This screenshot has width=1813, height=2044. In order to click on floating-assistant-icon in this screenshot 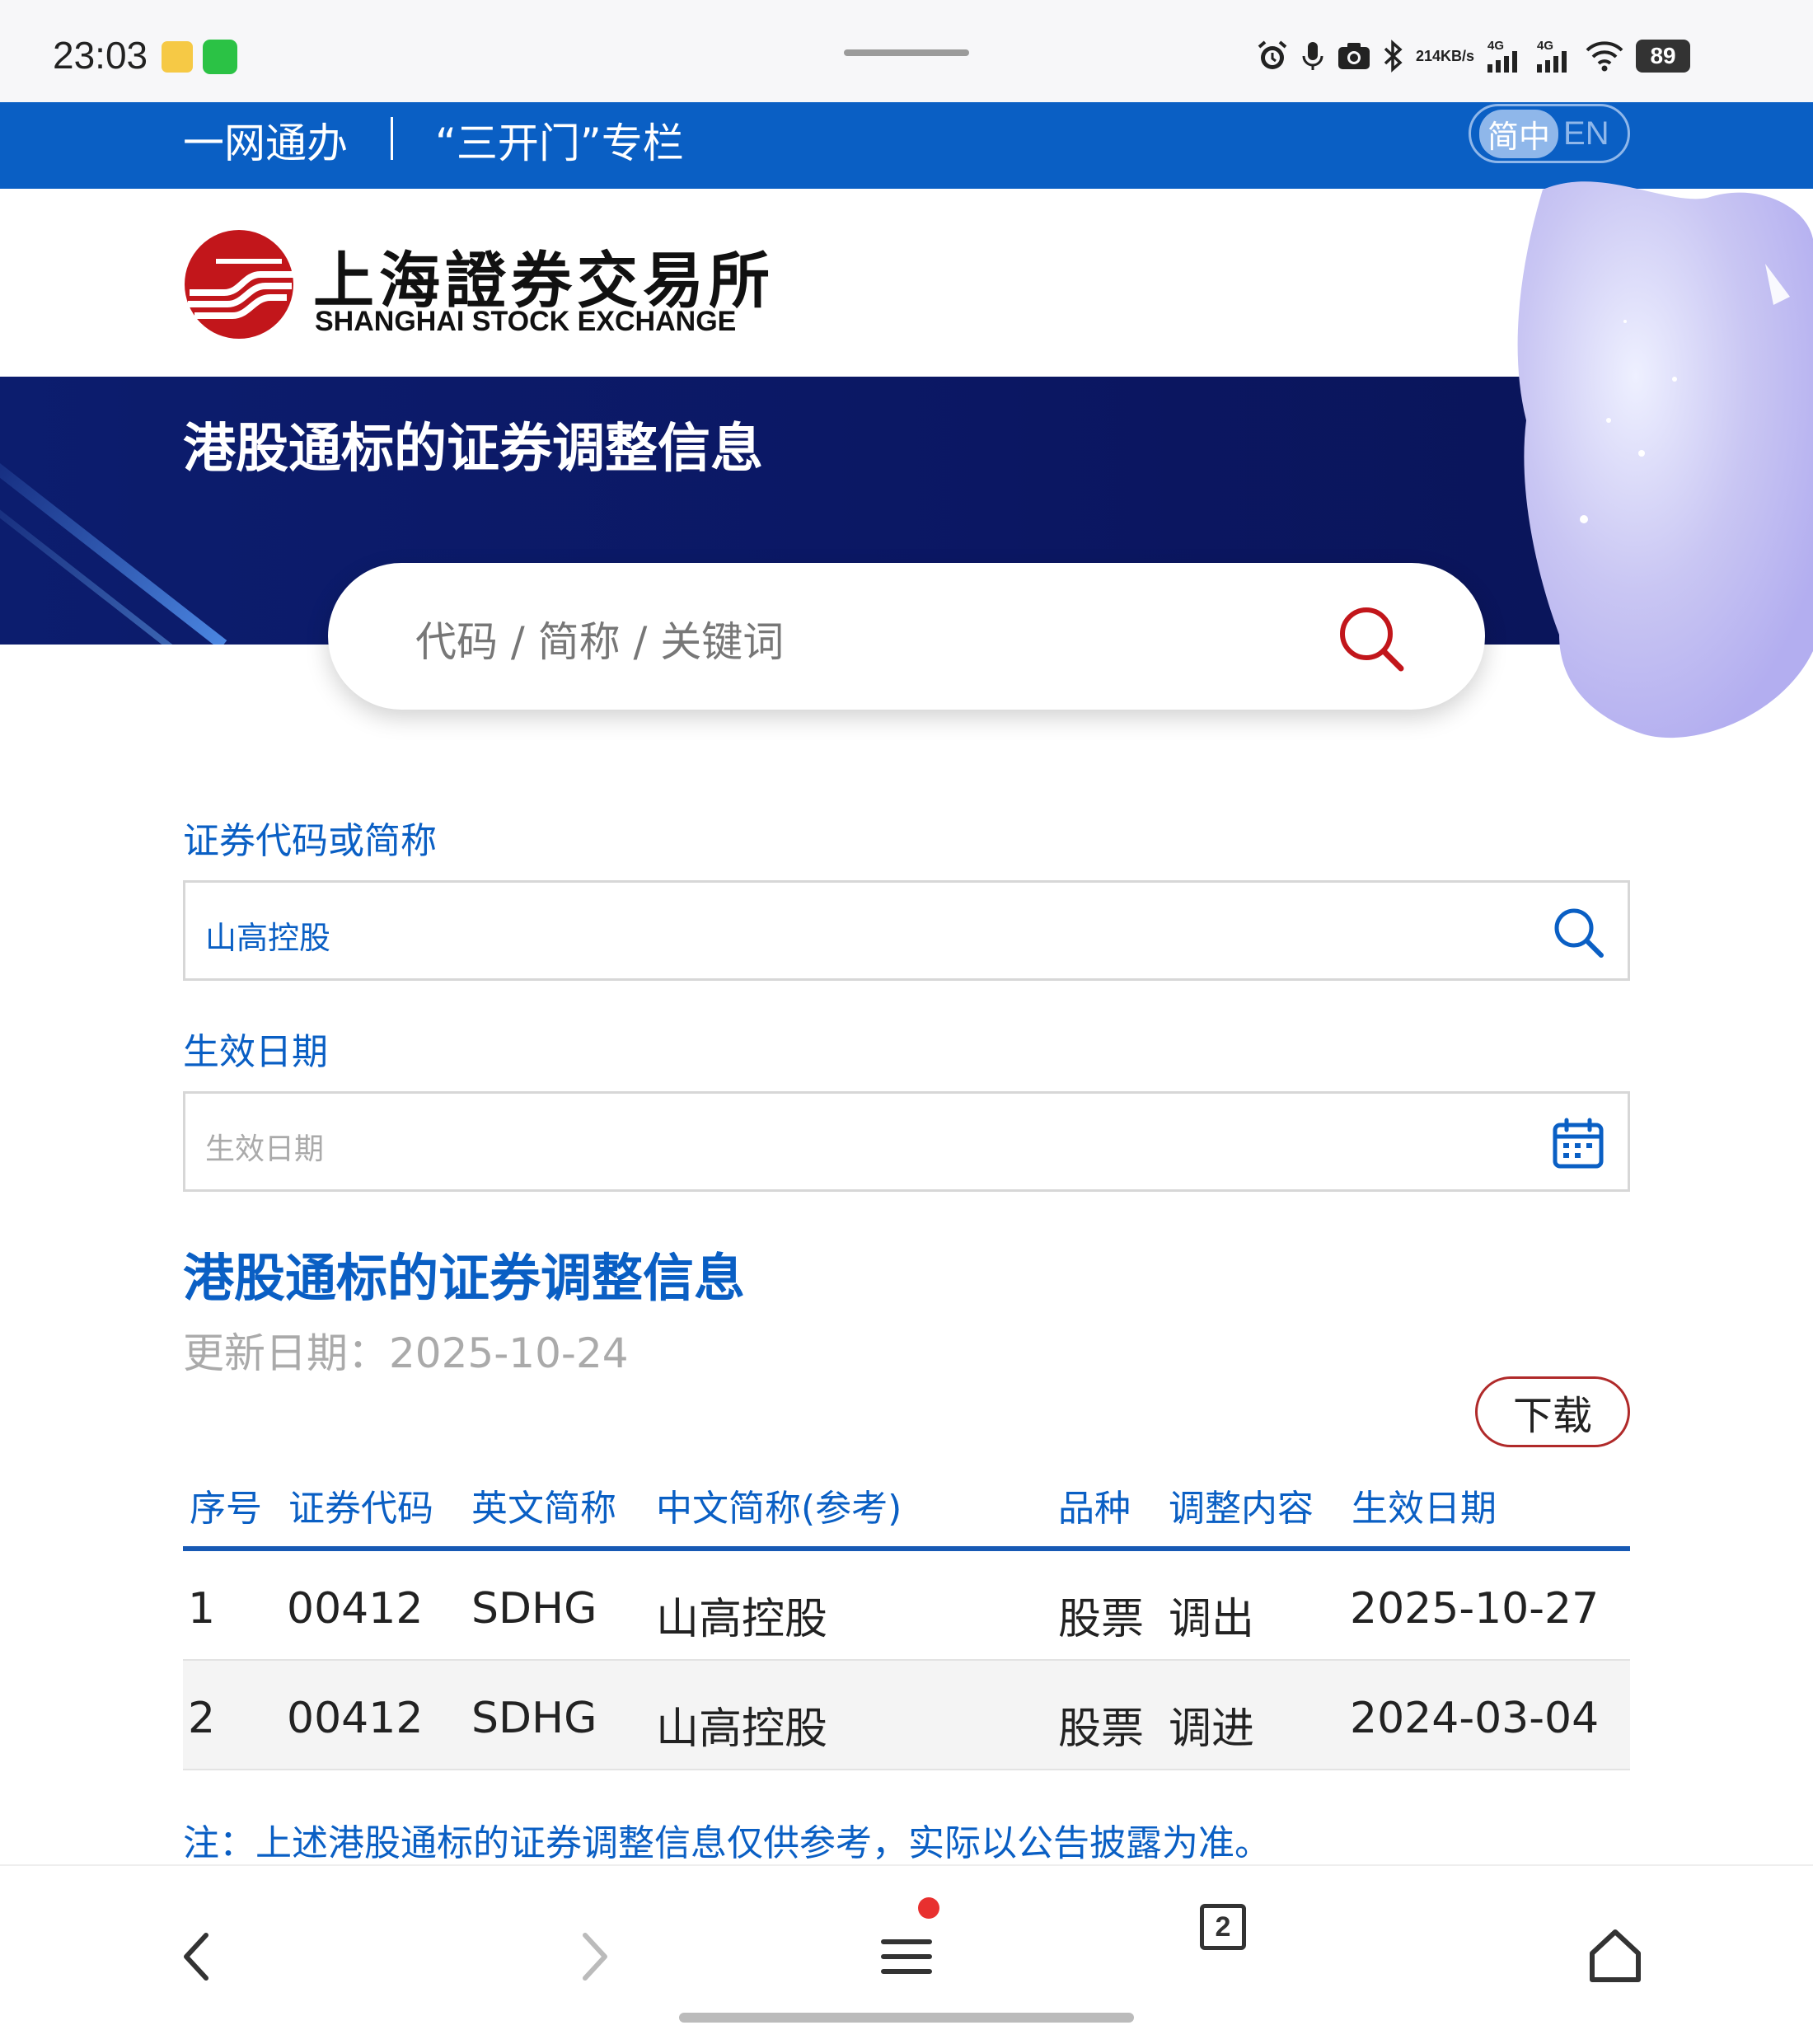, I will do `click(1661, 461)`.